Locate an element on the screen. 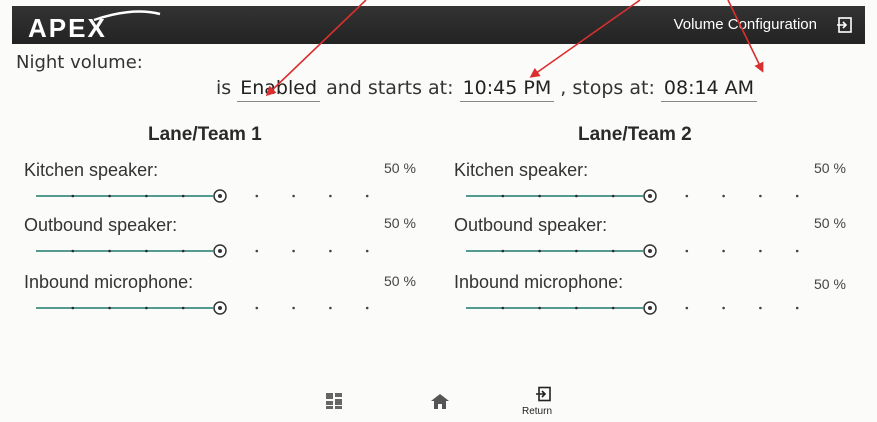 The height and width of the screenshot is (422, 877). lane-1-outbound-value: 50 % is located at coordinates (400, 223).